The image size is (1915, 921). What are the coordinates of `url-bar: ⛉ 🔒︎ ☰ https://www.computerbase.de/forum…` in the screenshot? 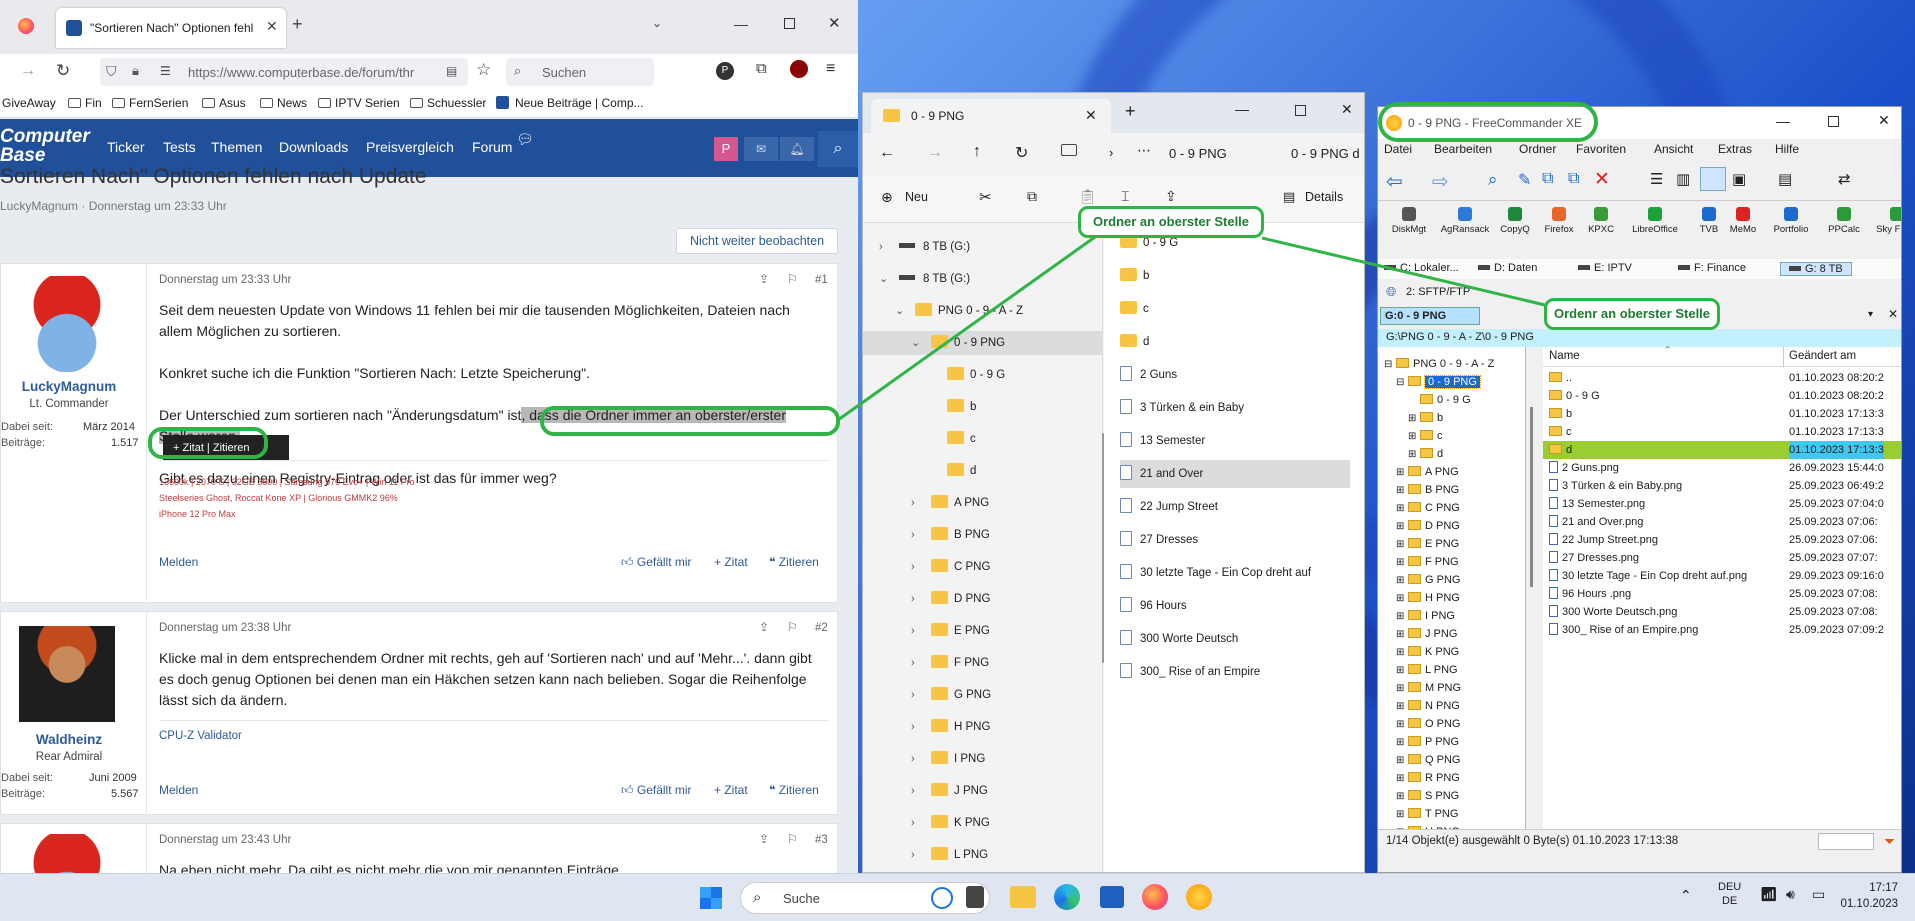 It's located at (284, 72).